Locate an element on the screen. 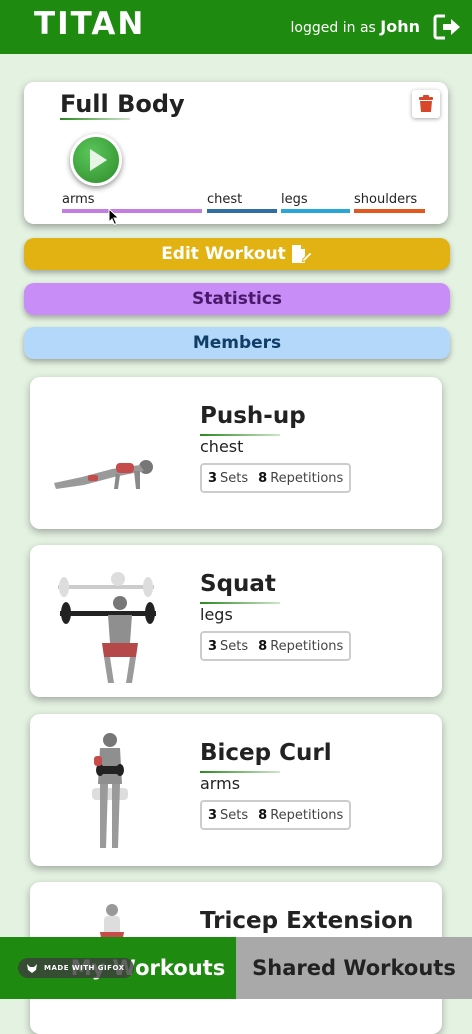  watermark-text: MADE WITH GIFOX is located at coordinates (84, 968).